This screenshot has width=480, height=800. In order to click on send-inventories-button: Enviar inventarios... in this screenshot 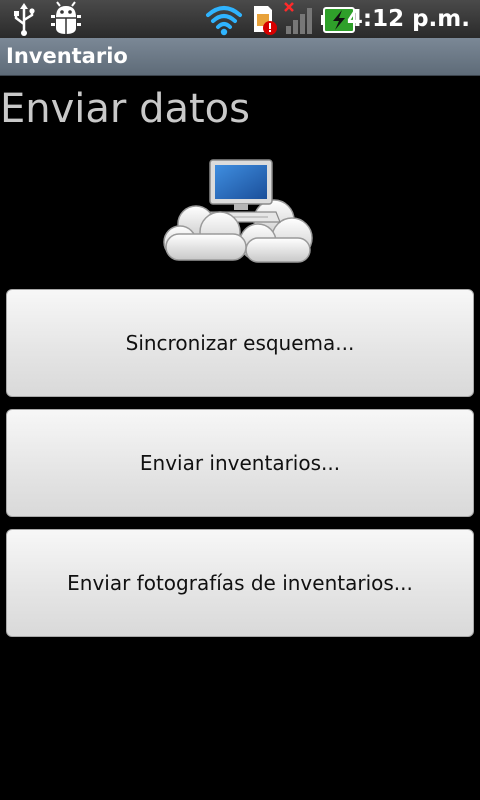, I will do `click(240, 463)`.